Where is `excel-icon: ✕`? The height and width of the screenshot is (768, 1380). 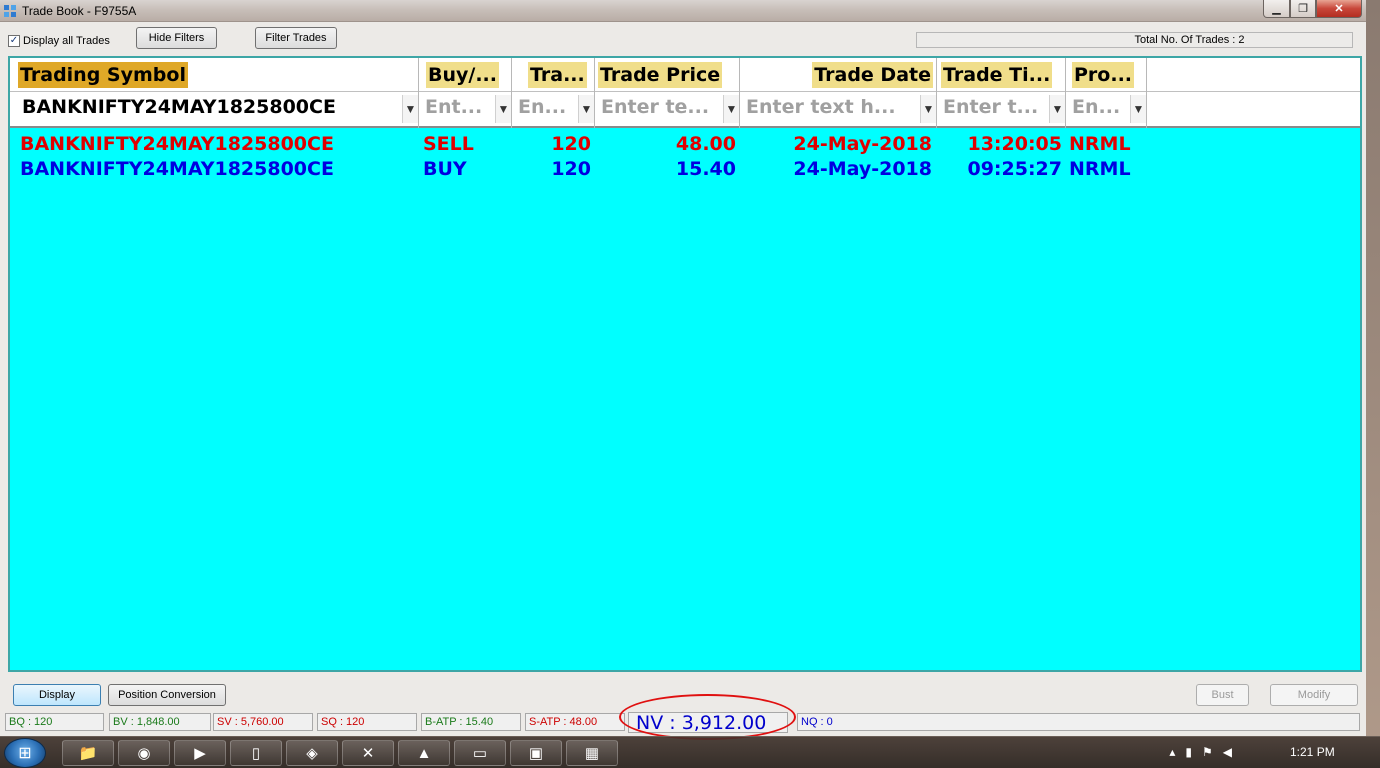
excel-icon: ✕ is located at coordinates (368, 753).